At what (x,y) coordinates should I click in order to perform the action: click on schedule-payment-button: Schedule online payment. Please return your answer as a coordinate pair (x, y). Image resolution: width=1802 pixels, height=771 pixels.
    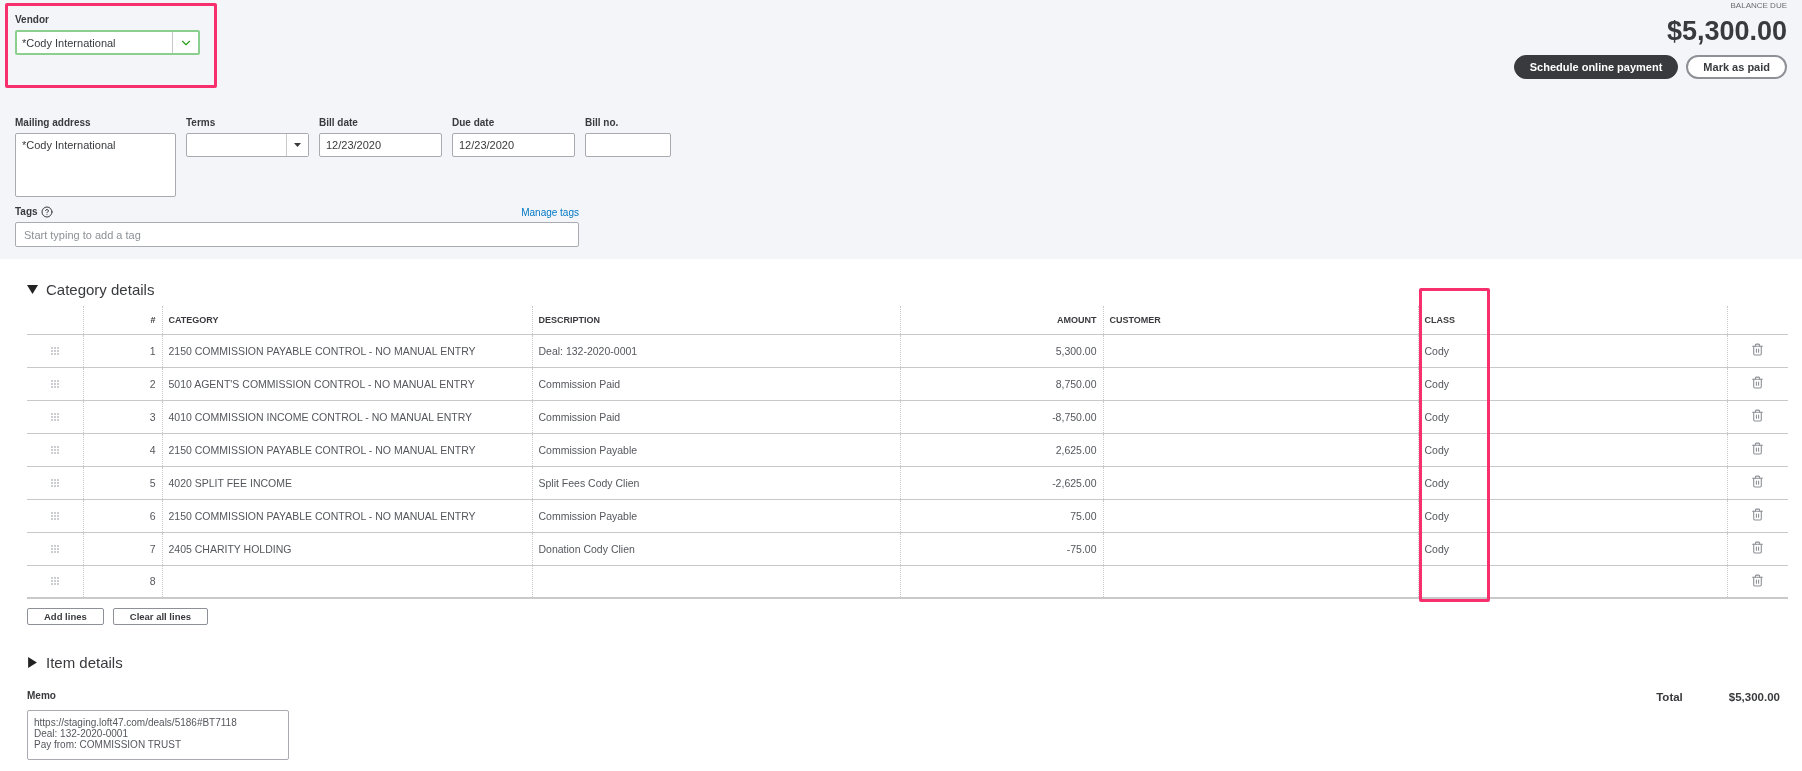
    Looking at the image, I should click on (1596, 67).